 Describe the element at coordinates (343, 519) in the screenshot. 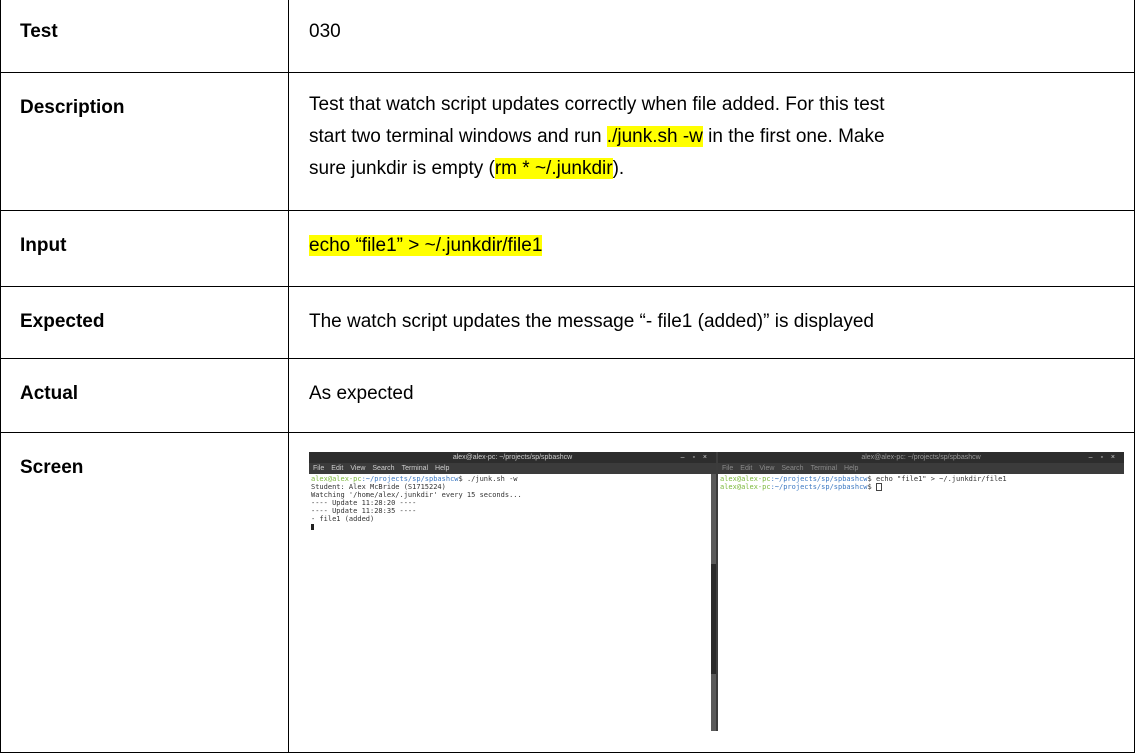

I see `terminal-1-output-line: - file1 (added)` at that location.